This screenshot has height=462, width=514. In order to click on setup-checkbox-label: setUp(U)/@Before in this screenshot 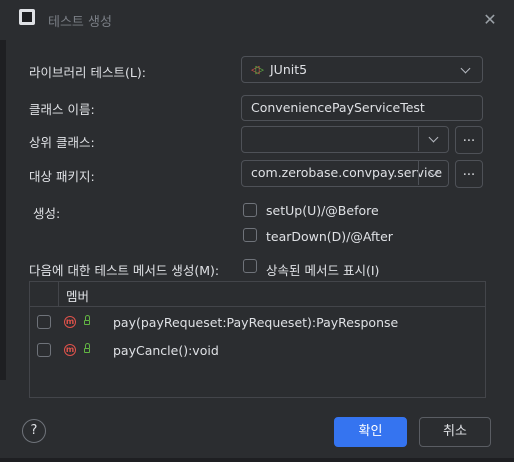, I will do `click(322, 210)`.